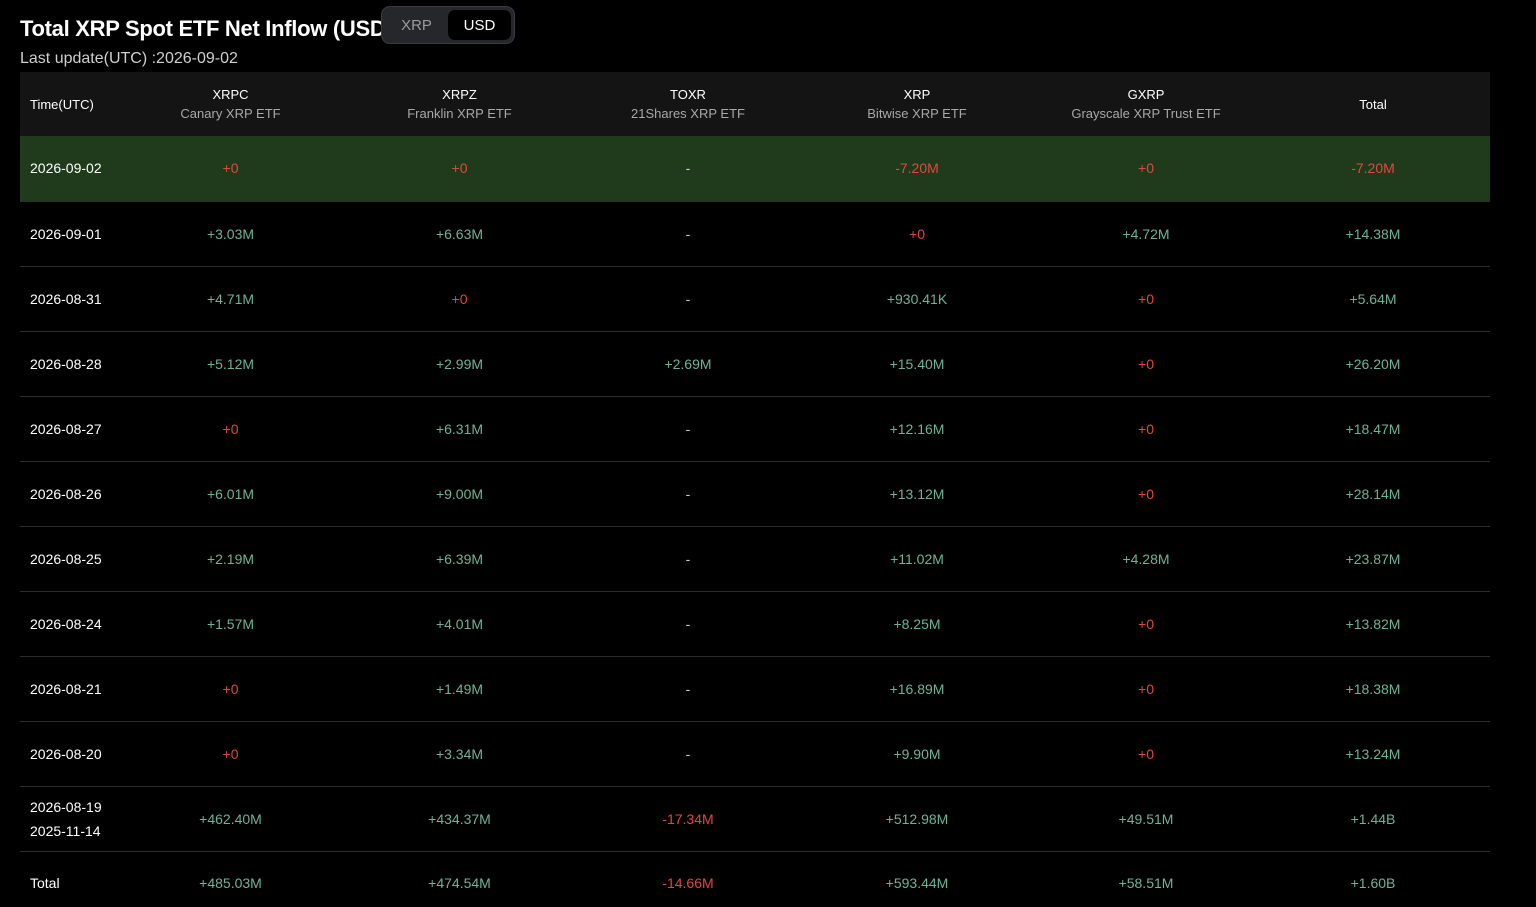 This screenshot has width=1536, height=907. I want to click on cell-xrpc: +6.01M, so click(230, 493).